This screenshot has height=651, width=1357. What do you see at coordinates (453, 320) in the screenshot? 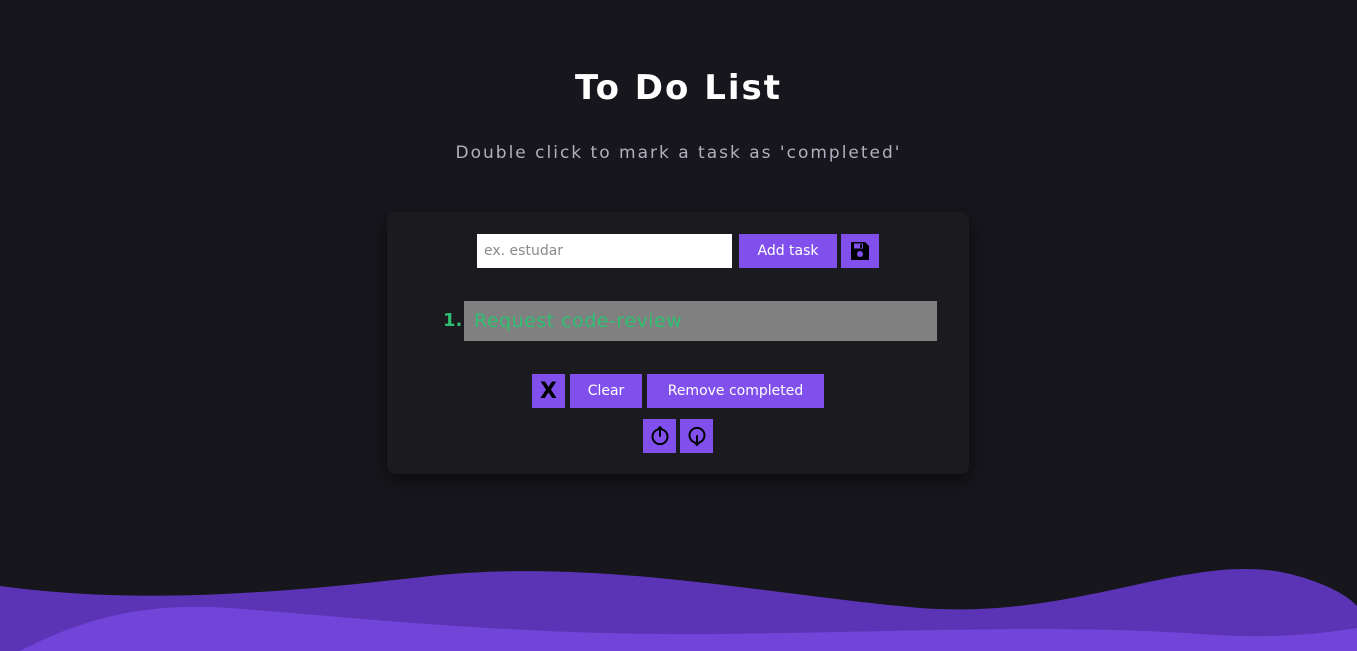
I see `task-number: 1.` at bounding box center [453, 320].